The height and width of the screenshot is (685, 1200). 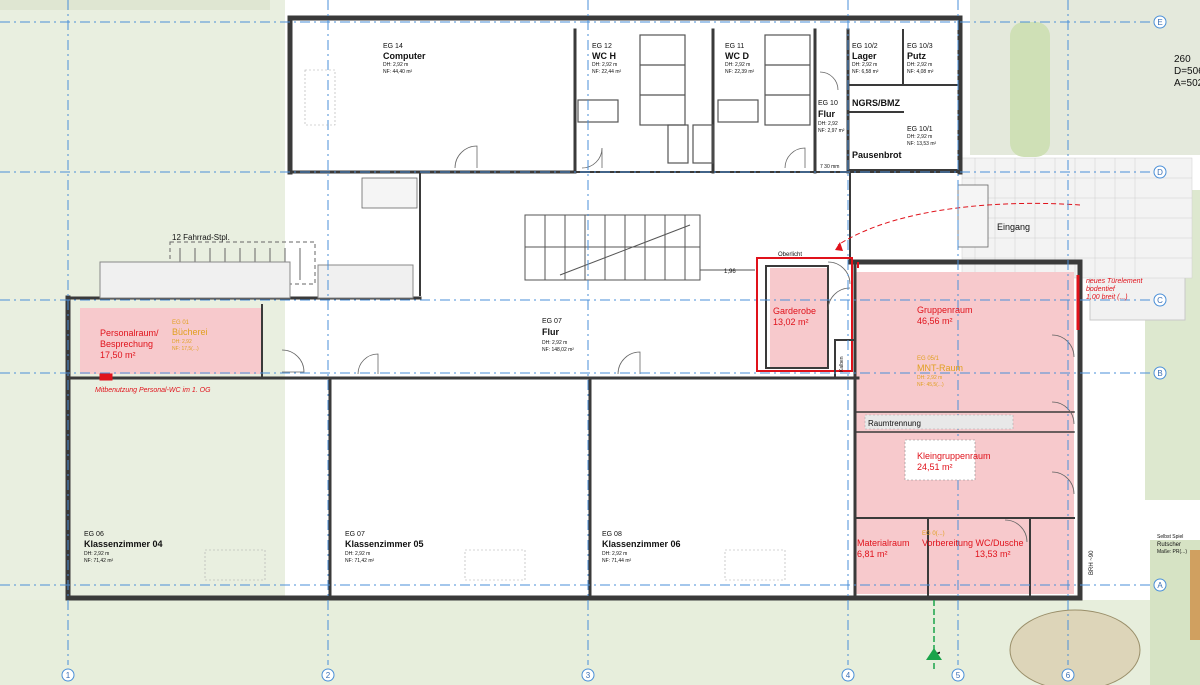 What do you see at coordinates (185, 349) in the screenshot?
I see `buecherei-nf: NF: 17,5(...)` at bounding box center [185, 349].